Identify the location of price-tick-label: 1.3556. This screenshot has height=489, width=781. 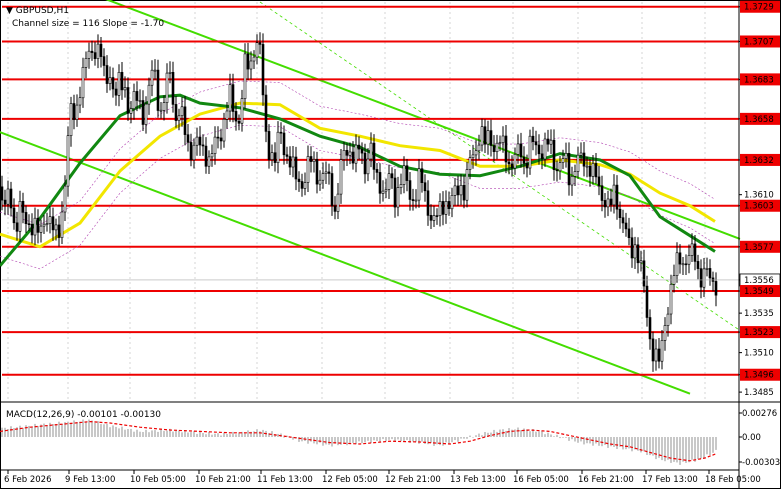
(759, 281).